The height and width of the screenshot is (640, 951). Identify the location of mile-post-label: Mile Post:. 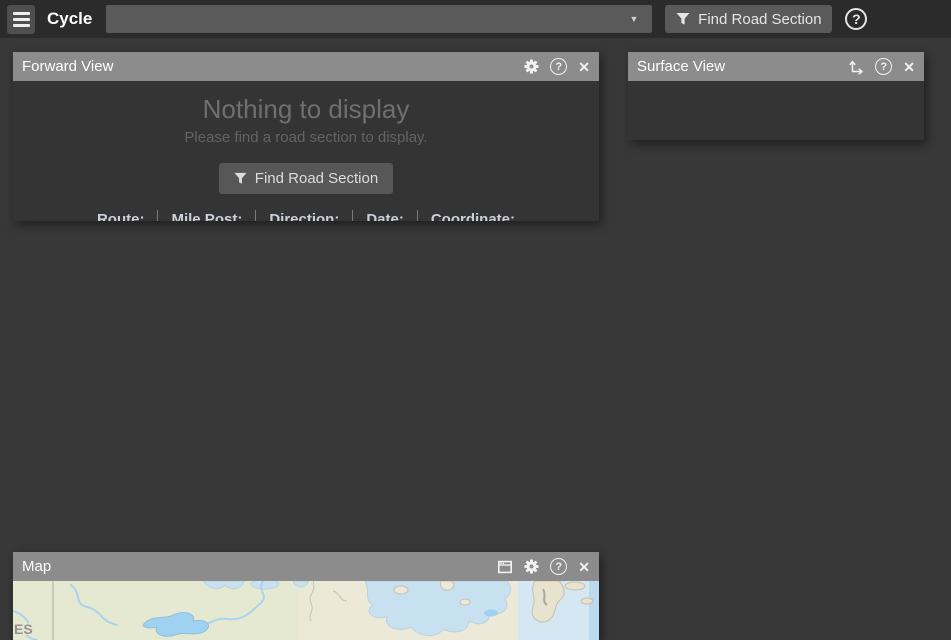
(206, 215).